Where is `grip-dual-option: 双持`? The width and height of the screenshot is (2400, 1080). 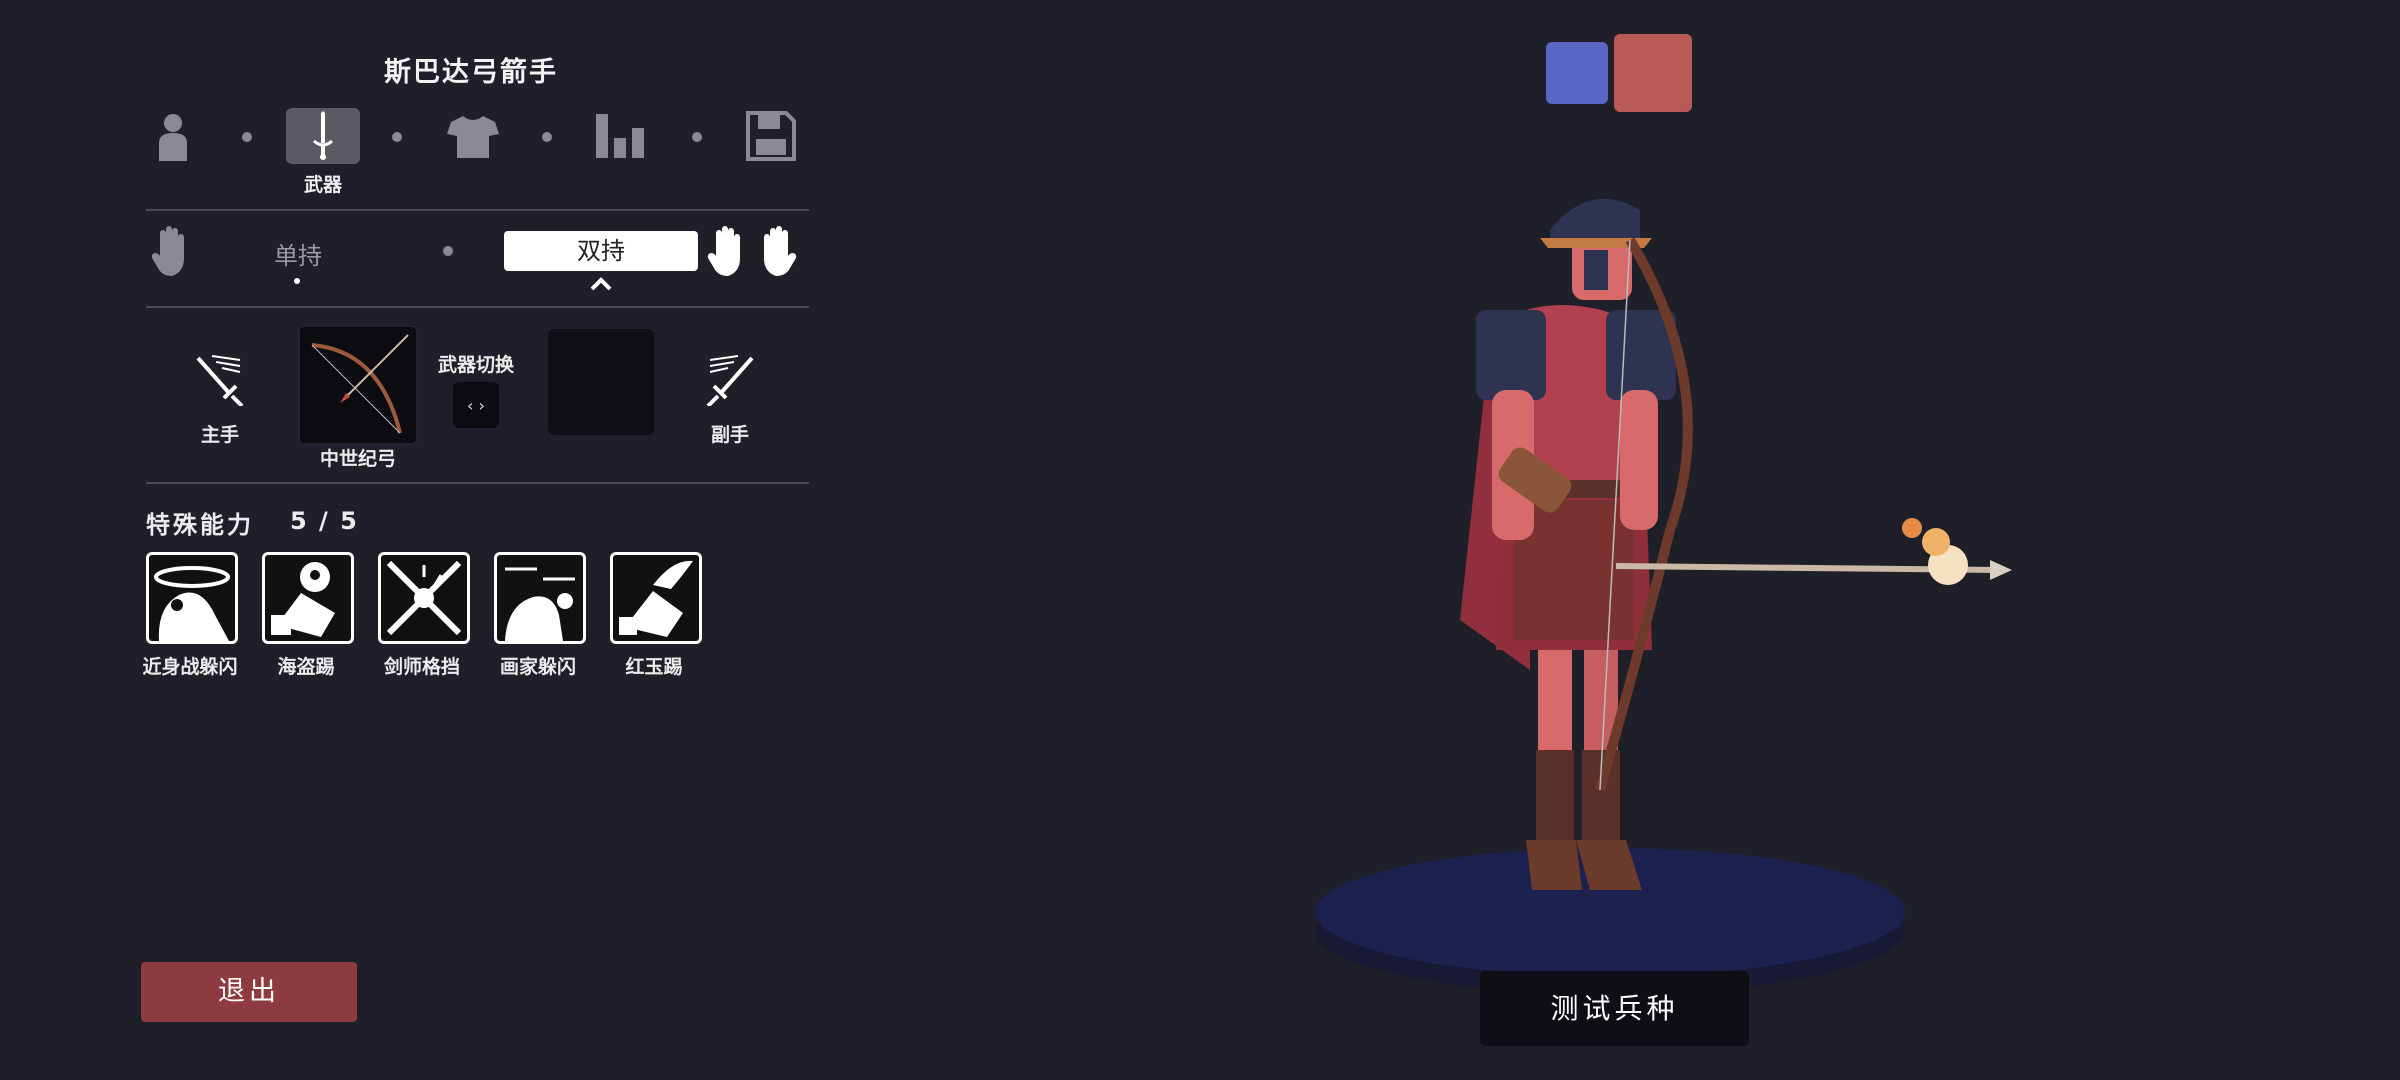 grip-dual-option: 双持 is located at coordinates (601, 251).